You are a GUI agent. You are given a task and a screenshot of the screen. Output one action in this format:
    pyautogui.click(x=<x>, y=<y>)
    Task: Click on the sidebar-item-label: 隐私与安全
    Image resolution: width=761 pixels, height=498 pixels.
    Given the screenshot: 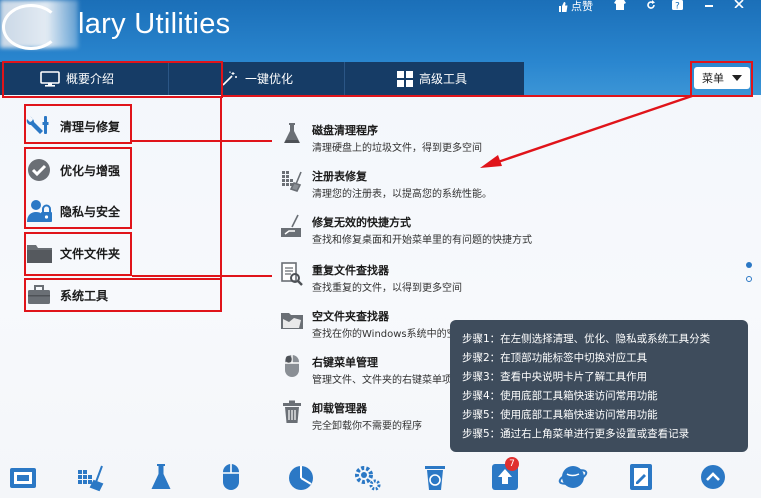 What is the action you would take?
    pyautogui.click(x=90, y=211)
    